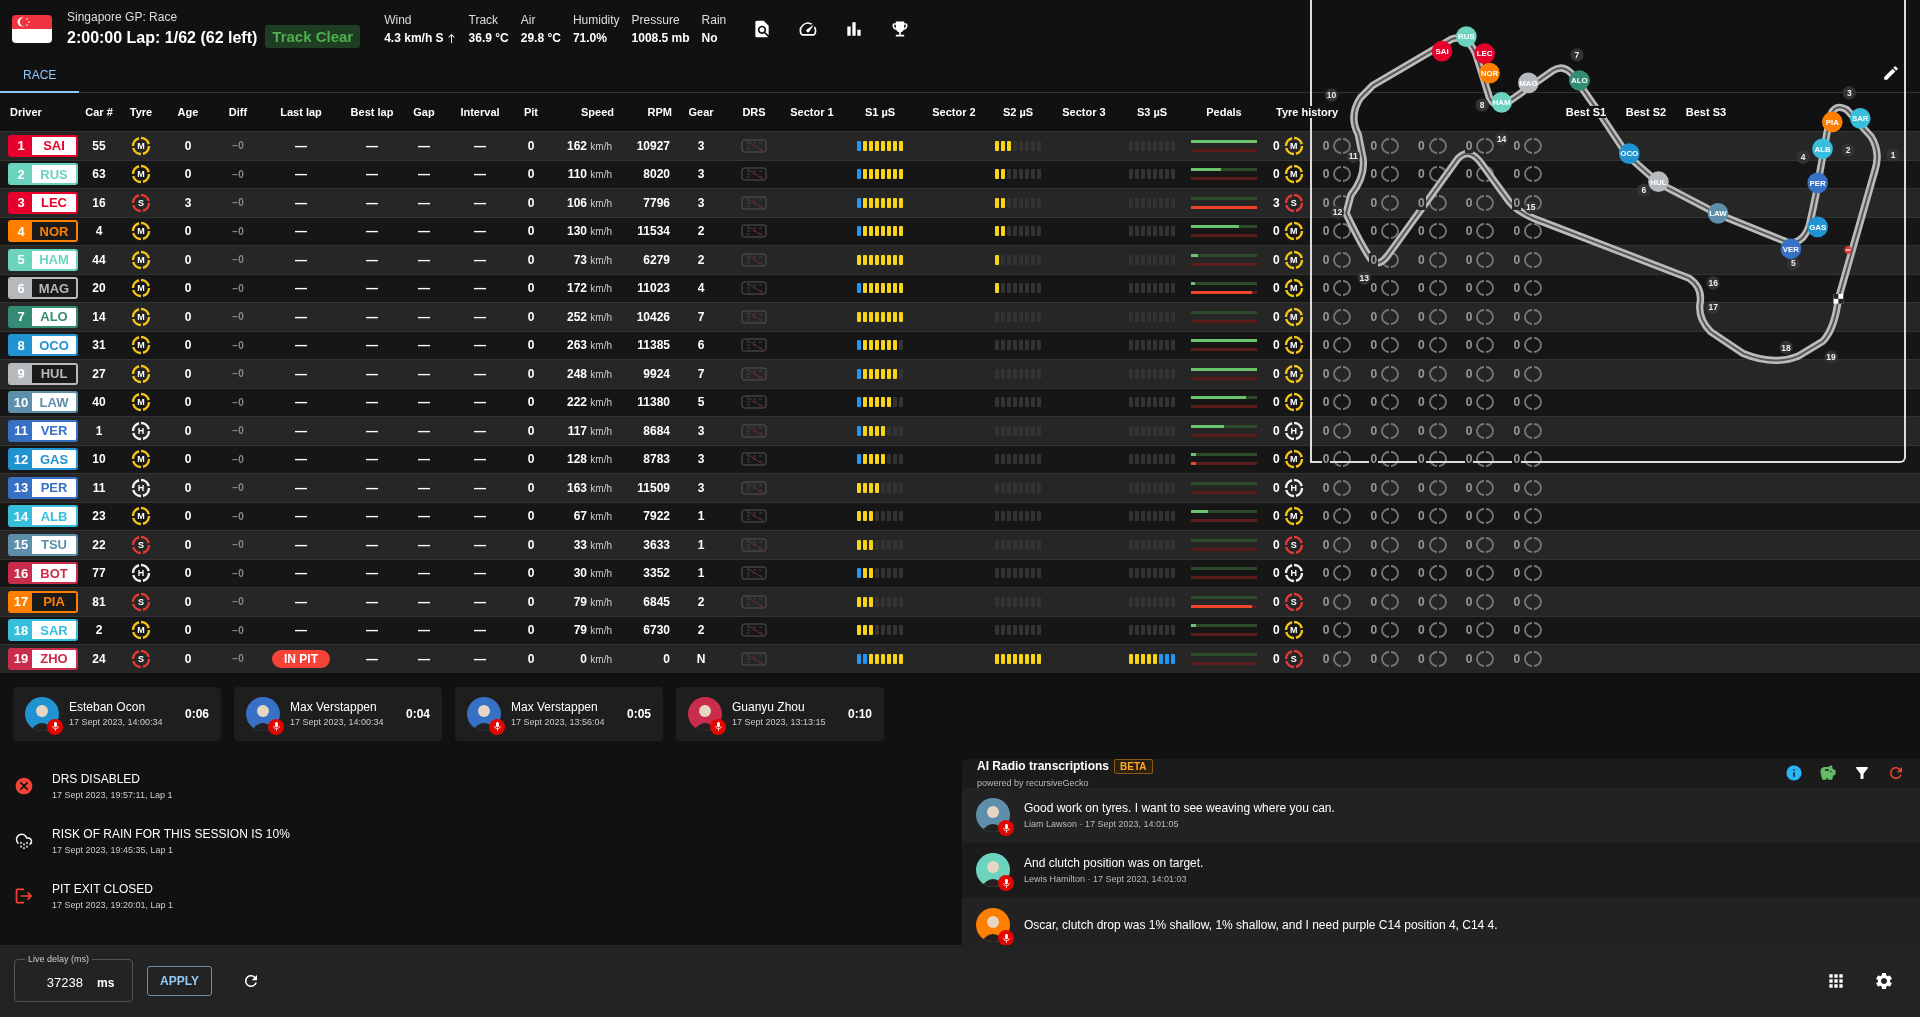 The width and height of the screenshot is (1920, 1017). What do you see at coordinates (580, 573) in the screenshot?
I see `speed-value: 30` at bounding box center [580, 573].